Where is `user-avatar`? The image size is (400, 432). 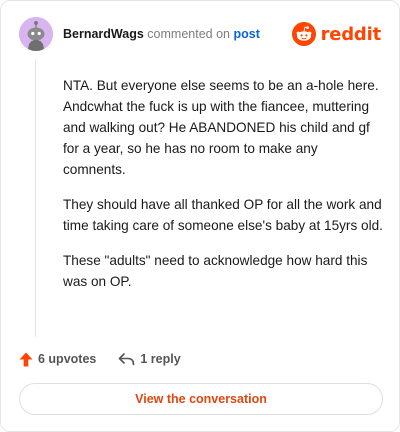 user-avatar is located at coordinates (36, 34).